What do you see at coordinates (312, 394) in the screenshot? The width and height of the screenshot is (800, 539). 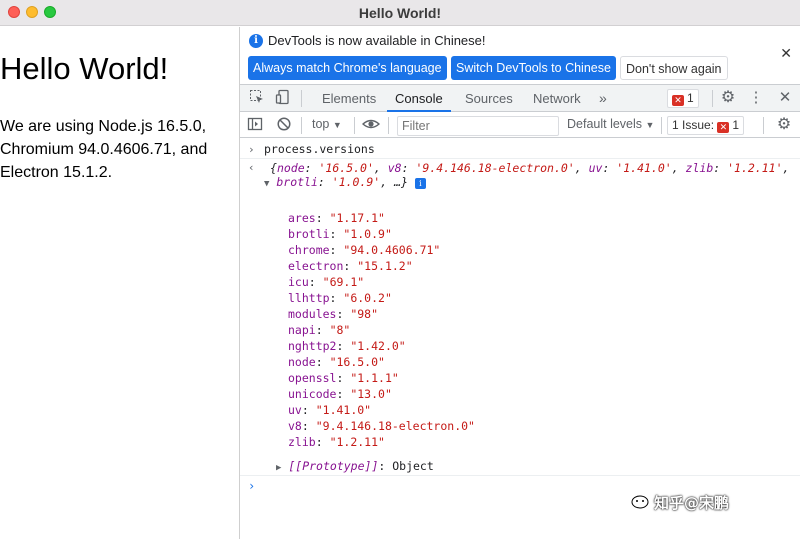 I see `property-key: unicode` at bounding box center [312, 394].